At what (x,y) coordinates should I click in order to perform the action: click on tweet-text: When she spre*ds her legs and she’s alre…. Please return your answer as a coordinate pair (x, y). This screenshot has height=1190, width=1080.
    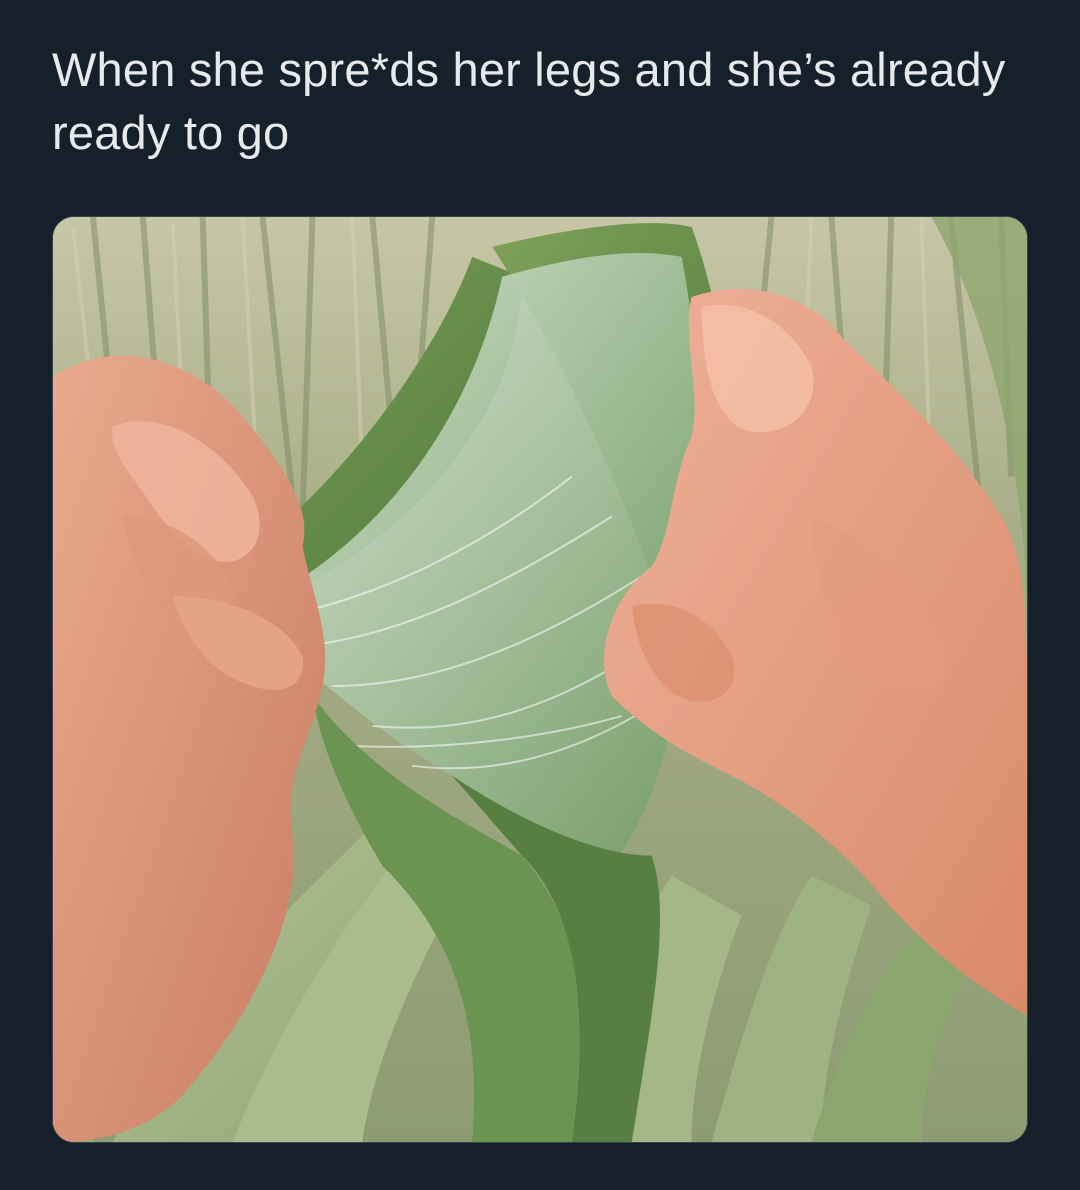
    Looking at the image, I should click on (535, 101).